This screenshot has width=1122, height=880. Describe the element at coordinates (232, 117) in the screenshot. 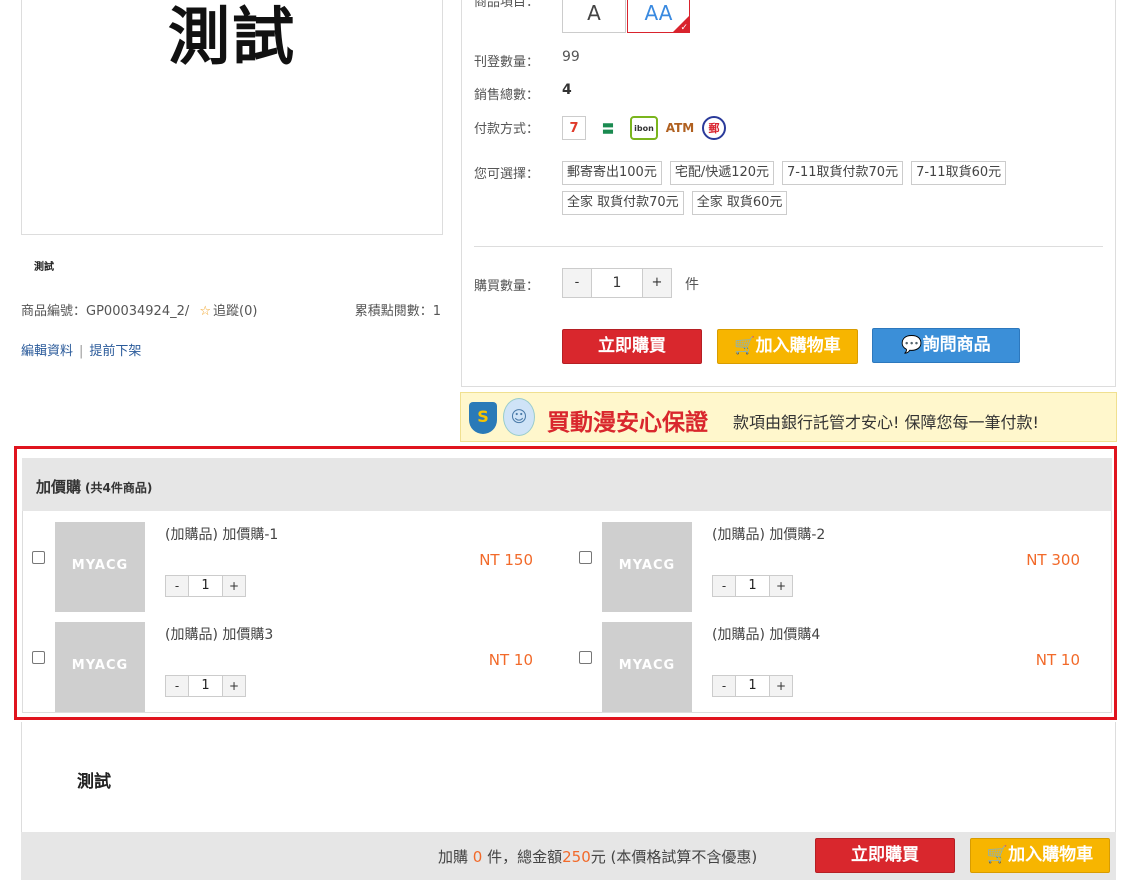

I see `product-image: 測試` at that location.